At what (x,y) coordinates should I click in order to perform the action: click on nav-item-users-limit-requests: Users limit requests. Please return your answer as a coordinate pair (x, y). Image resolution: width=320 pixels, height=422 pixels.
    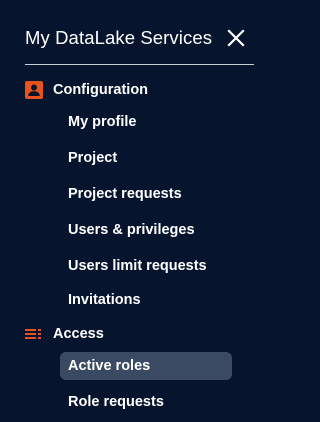
    Looking at the image, I should click on (146, 266).